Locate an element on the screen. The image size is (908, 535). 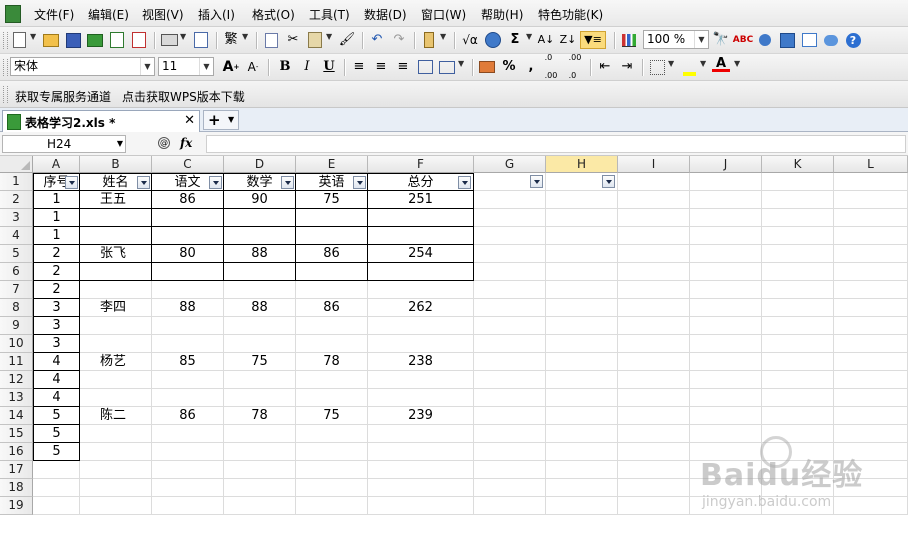
find-icon: 🔭 is located at coordinates (721, 40).